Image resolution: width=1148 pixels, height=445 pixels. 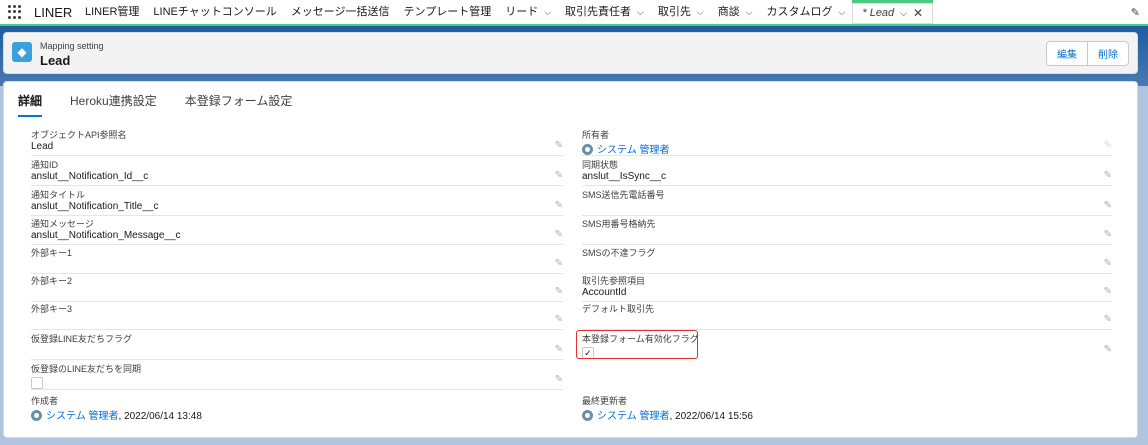 I want to click on object-cube-icon: ◆, so click(x=22, y=52).